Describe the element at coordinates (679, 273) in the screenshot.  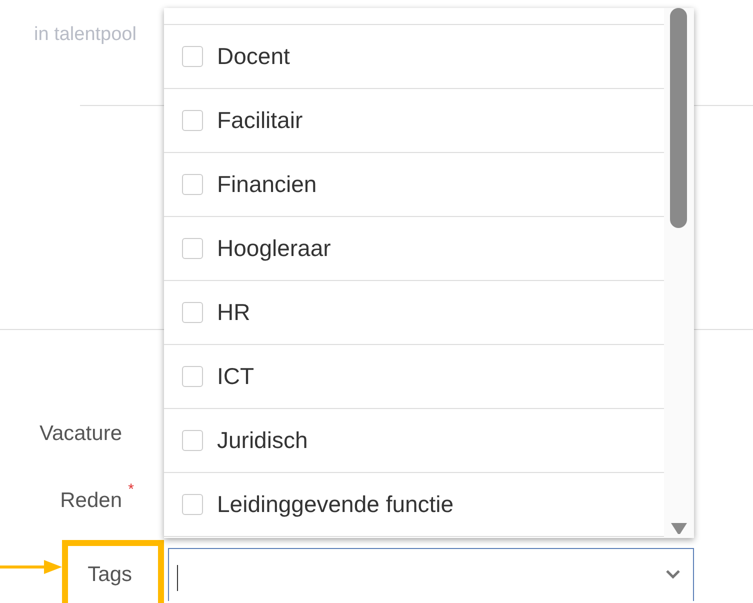
I see `scrollbar` at that location.